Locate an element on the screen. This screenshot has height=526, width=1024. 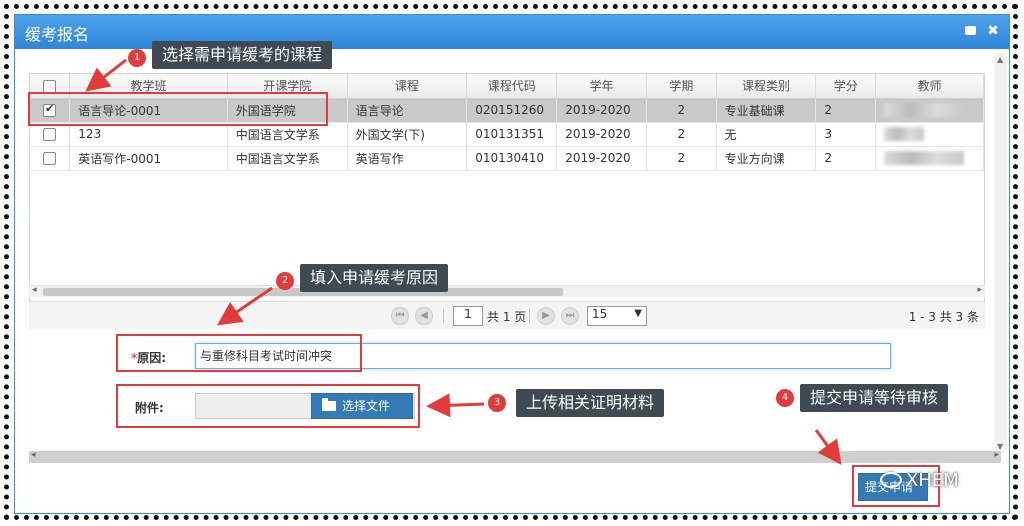
total-pages: 共 1 页 is located at coordinates (507, 317).